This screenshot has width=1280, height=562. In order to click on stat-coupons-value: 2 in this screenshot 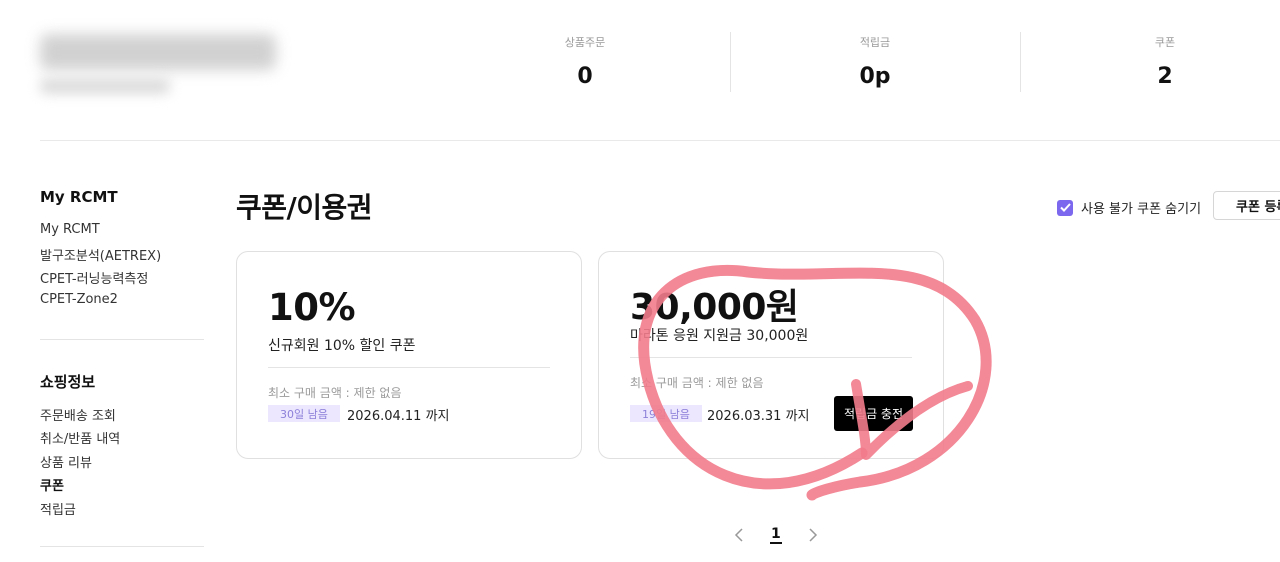, I will do `click(1165, 76)`.